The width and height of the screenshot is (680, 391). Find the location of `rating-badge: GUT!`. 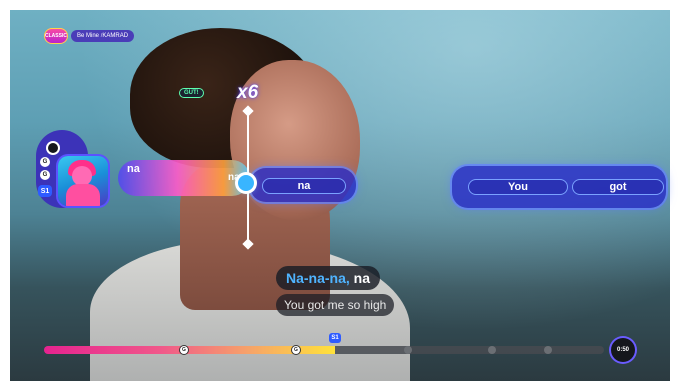

rating-badge: GUT! is located at coordinates (191, 93).